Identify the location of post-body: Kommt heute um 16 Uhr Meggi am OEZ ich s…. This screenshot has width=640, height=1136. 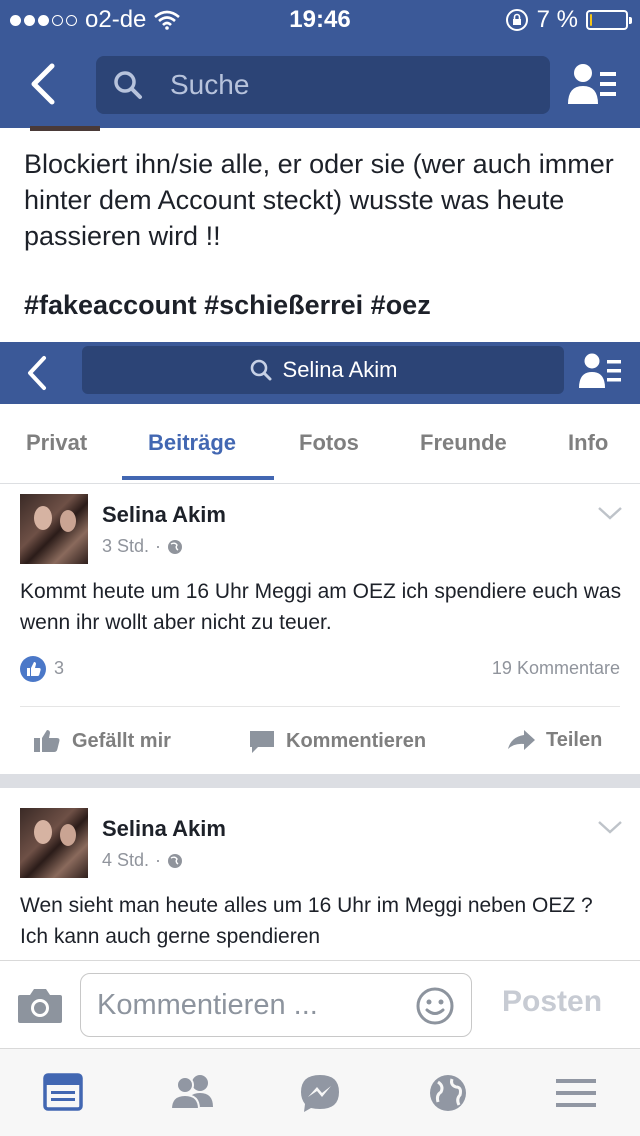
(321, 607).